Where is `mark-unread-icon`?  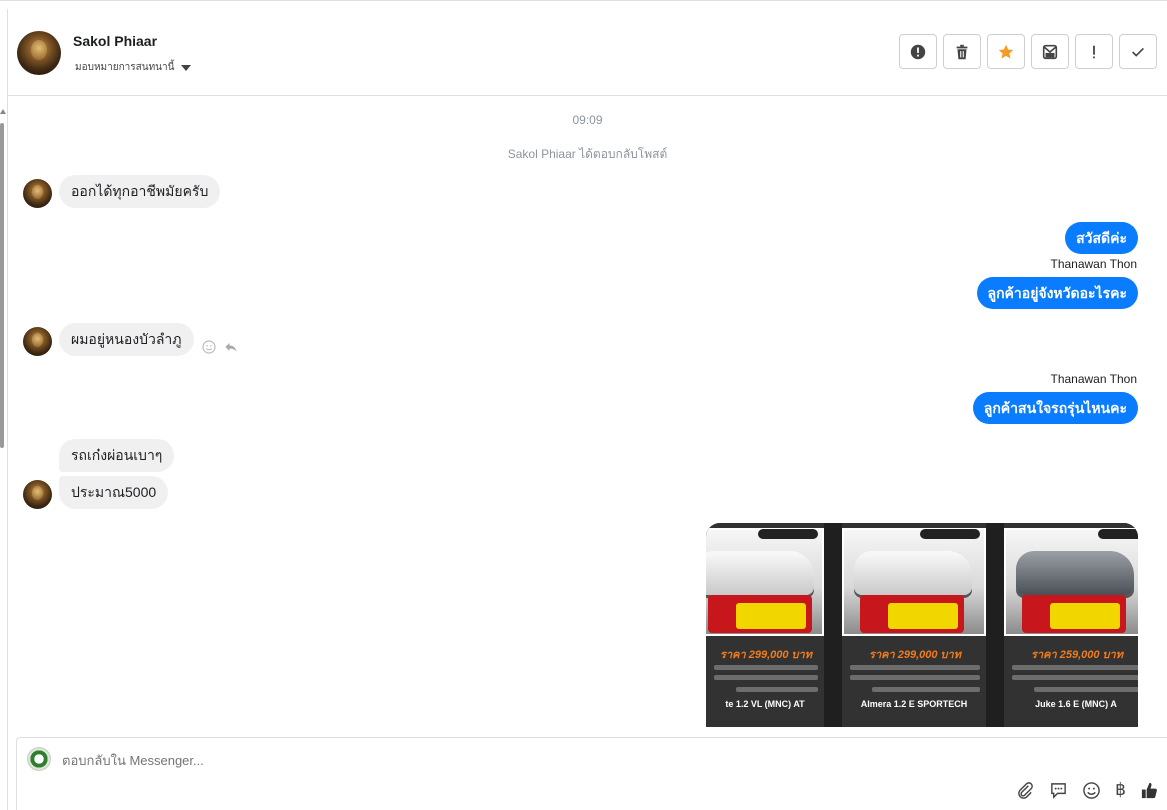 mark-unread-icon is located at coordinates (1050, 51).